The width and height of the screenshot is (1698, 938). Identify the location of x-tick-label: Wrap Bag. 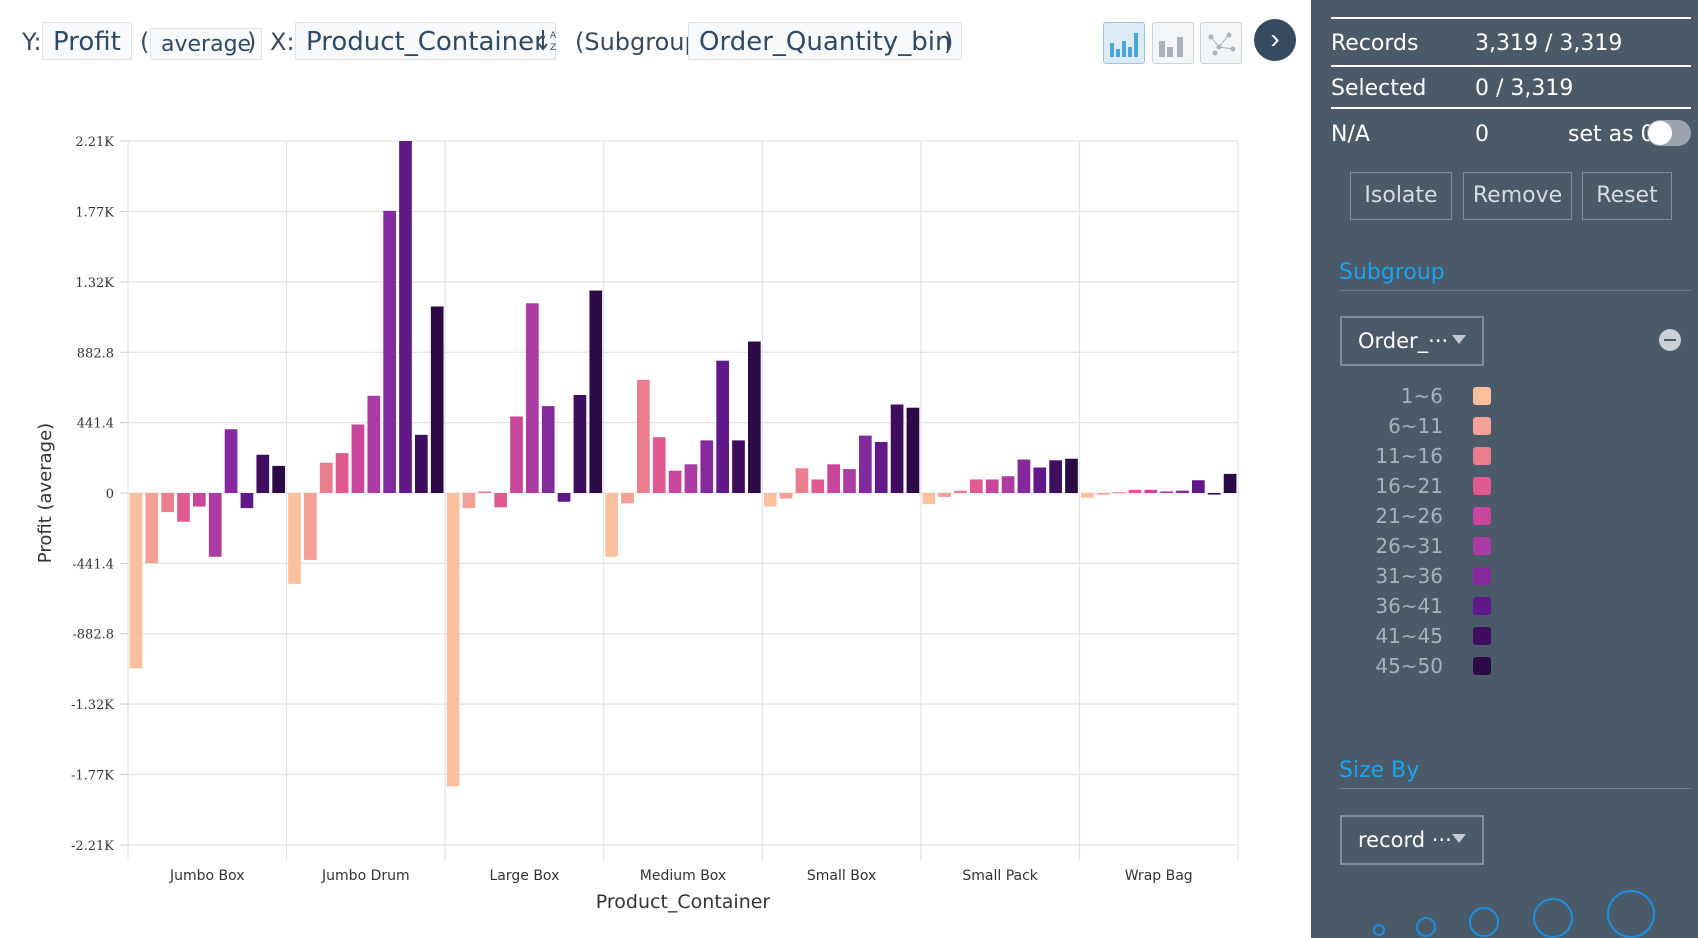
(1159, 876).